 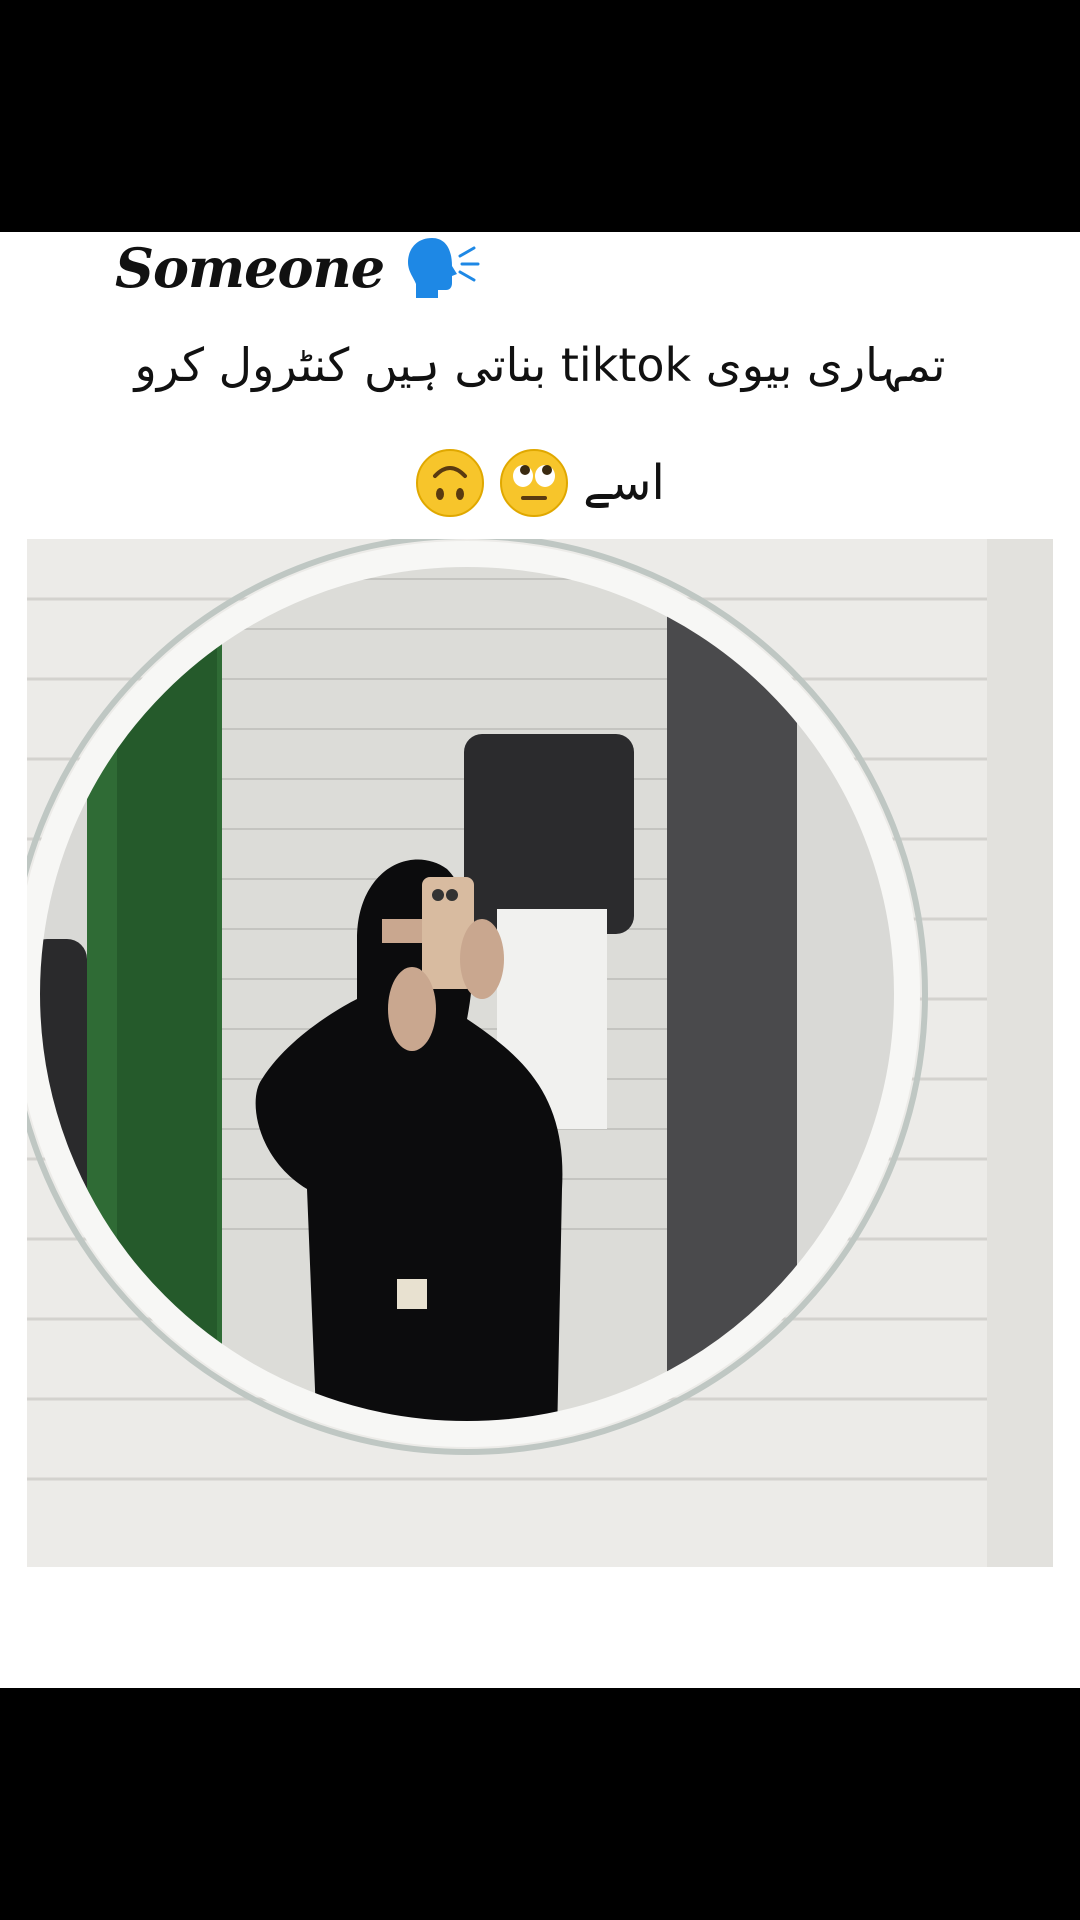 What do you see at coordinates (624, 483) in the screenshot?
I see `urdu-caption-word: اسے` at bounding box center [624, 483].